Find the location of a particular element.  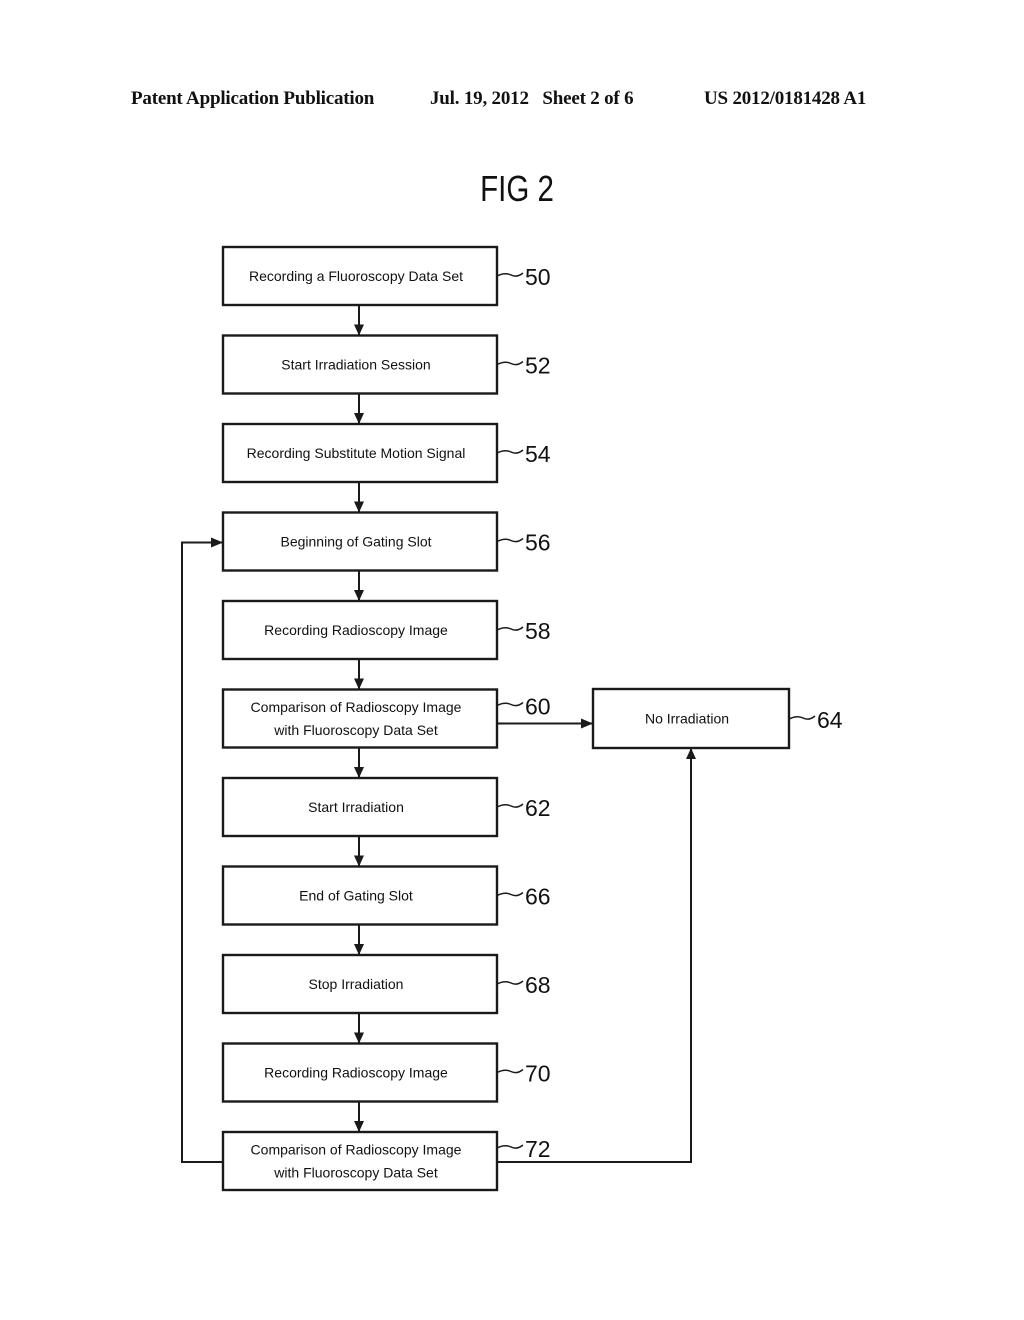

reference-numeral: 70 is located at coordinates (538, 1074).